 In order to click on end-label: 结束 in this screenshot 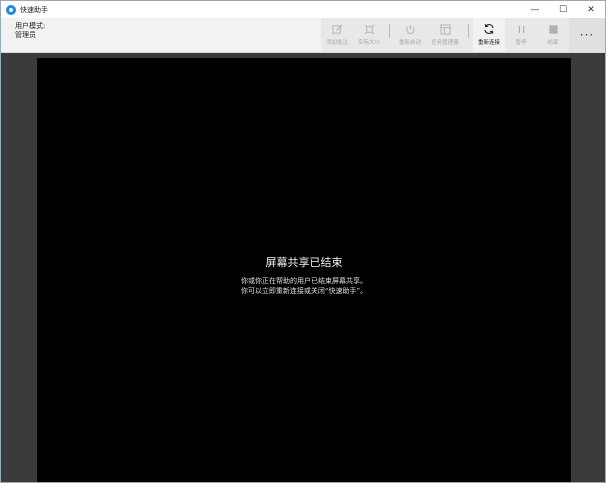, I will do `click(553, 43)`.